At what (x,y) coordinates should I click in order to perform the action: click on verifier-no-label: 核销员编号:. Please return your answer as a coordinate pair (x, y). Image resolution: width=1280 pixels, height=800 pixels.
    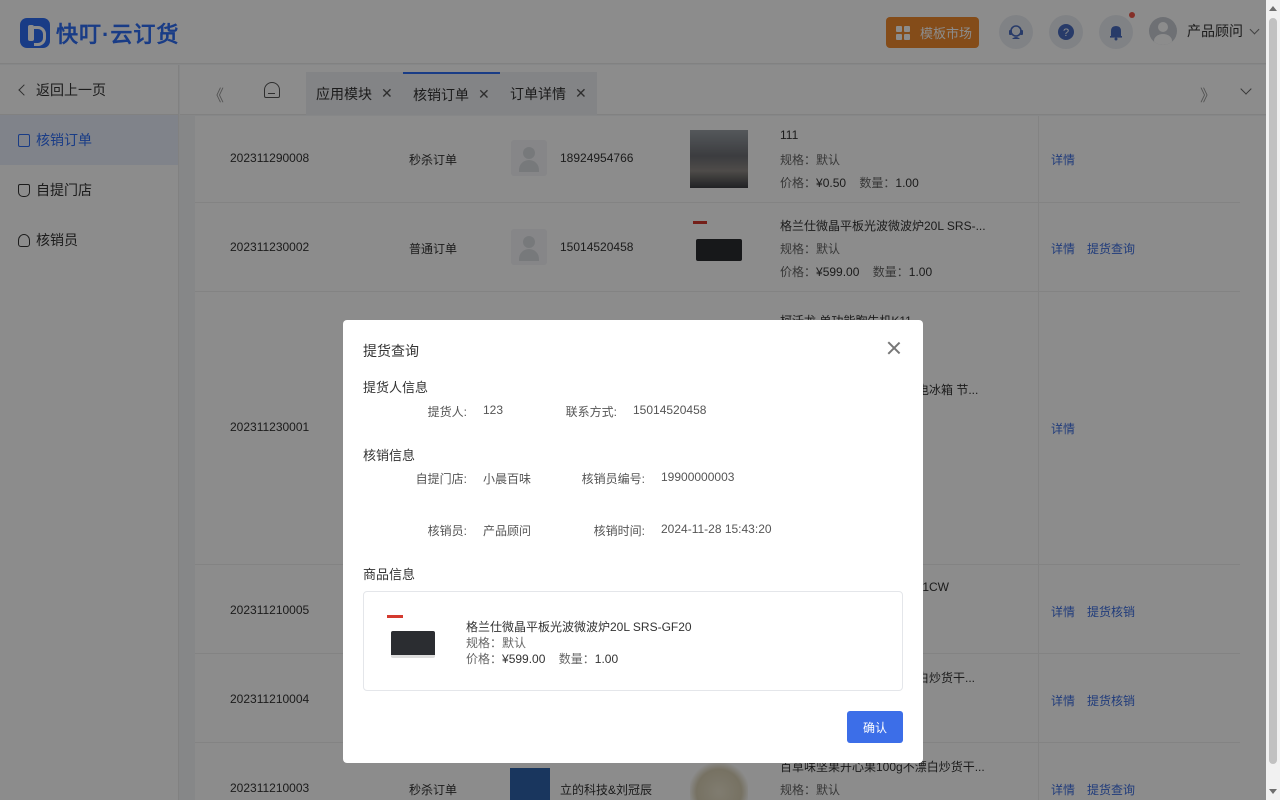
    Looking at the image, I should click on (613, 479).